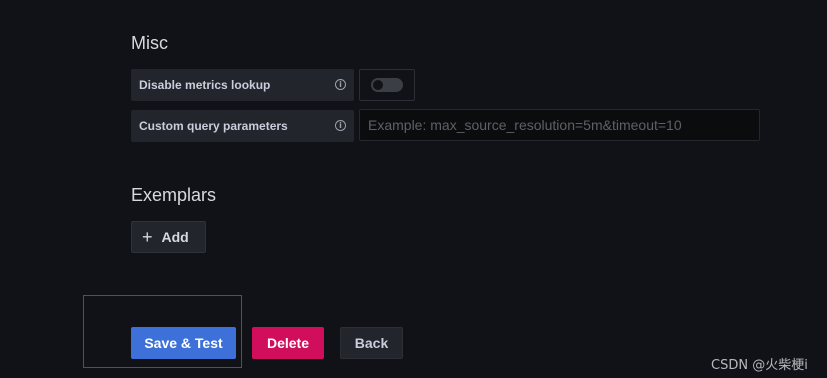 The height and width of the screenshot is (378, 827). Describe the element at coordinates (288, 343) in the screenshot. I see `delete-button: Delete` at that location.